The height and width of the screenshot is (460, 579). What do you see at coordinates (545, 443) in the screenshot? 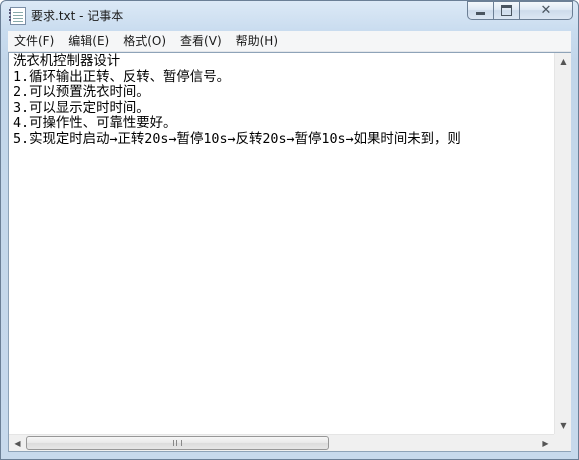
I see `scroll-right-icon: ▶` at bounding box center [545, 443].